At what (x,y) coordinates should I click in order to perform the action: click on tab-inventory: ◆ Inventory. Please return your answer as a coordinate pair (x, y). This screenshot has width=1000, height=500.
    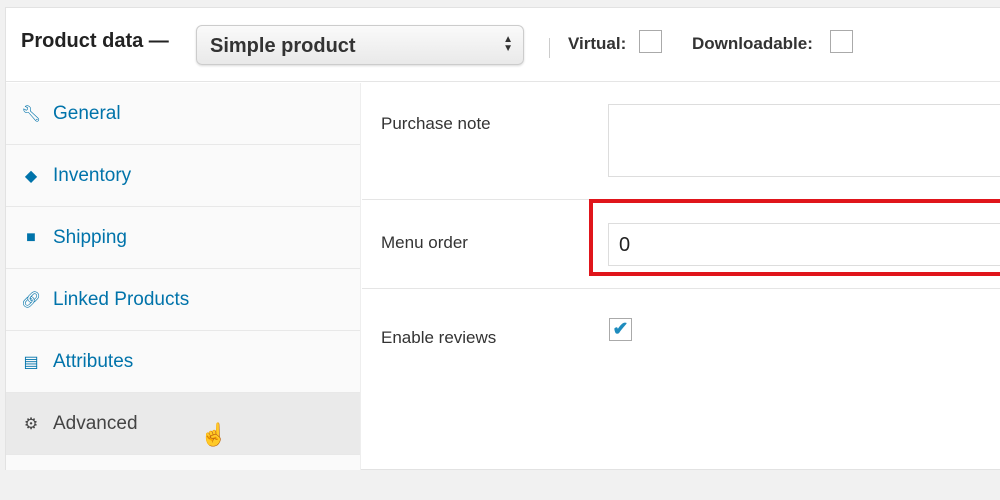
    Looking at the image, I should click on (183, 176).